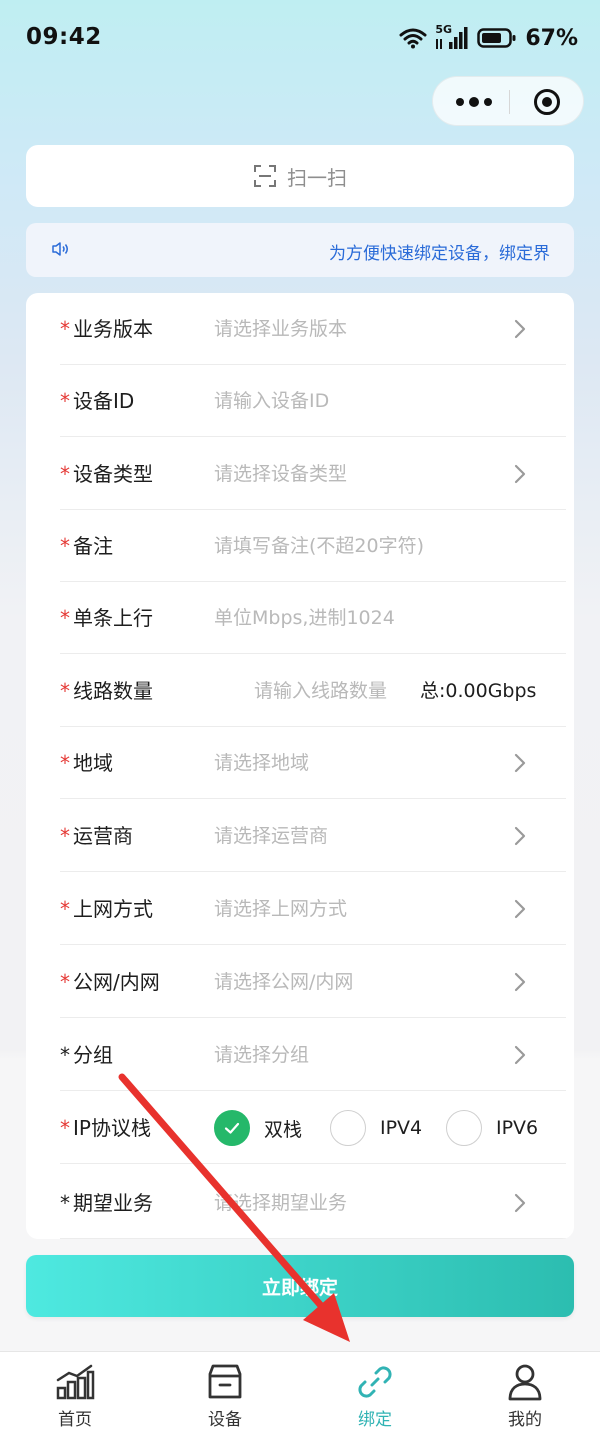  I want to click on radio-dual-stack: 双栈, so click(258, 1128).